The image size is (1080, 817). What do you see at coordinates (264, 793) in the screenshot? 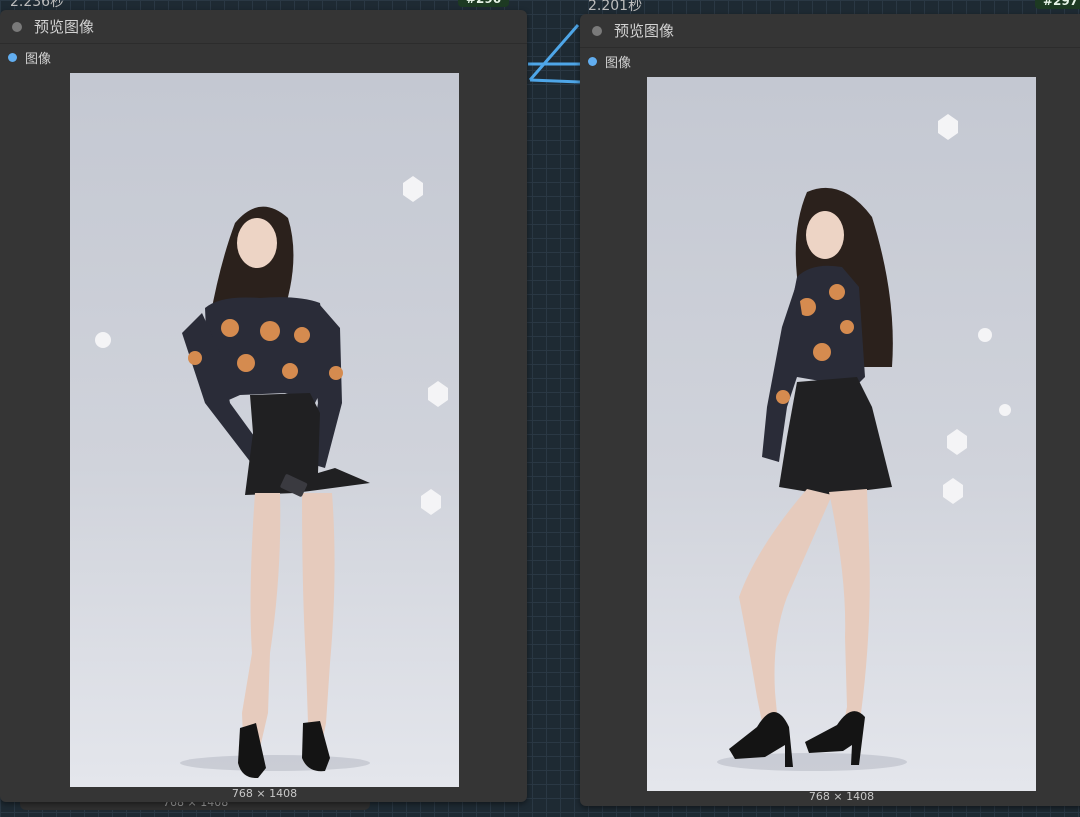
I see `left-image-dimensions: 768 × 1408` at bounding box center [264, 793].